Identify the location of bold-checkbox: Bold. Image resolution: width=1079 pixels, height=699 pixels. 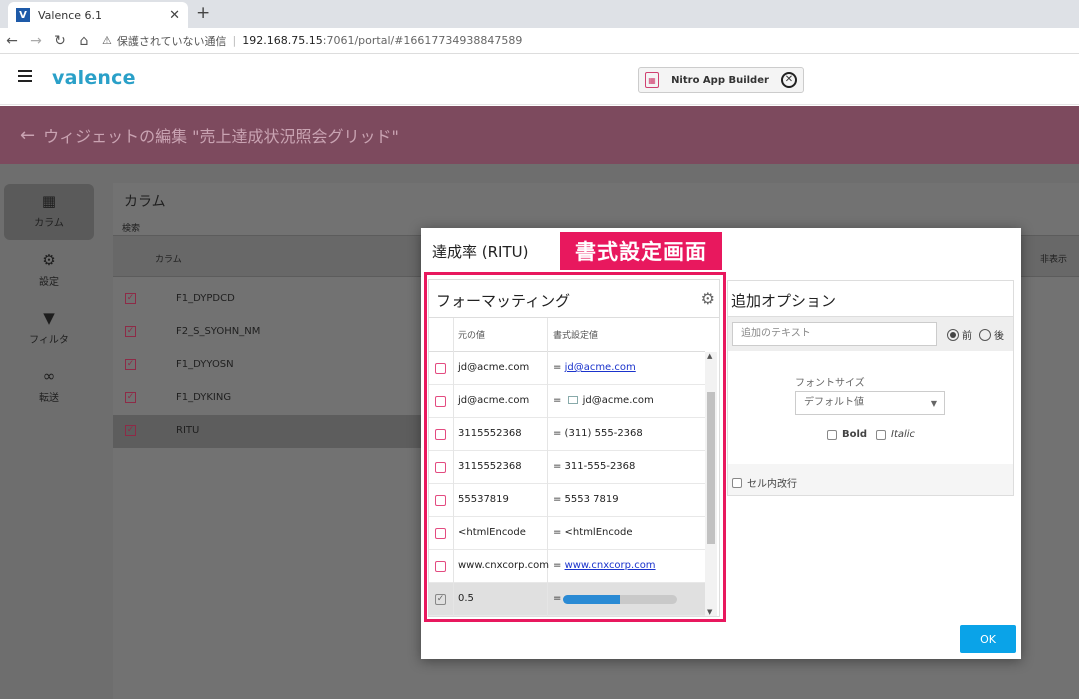
(847, 434).